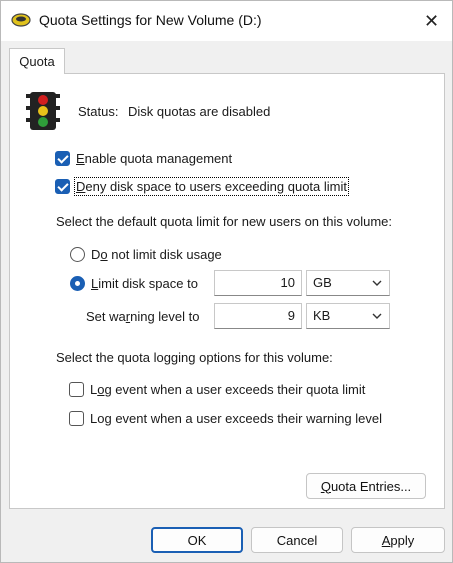  I want to click on warning-unit-select: KB, so click(348, 316).